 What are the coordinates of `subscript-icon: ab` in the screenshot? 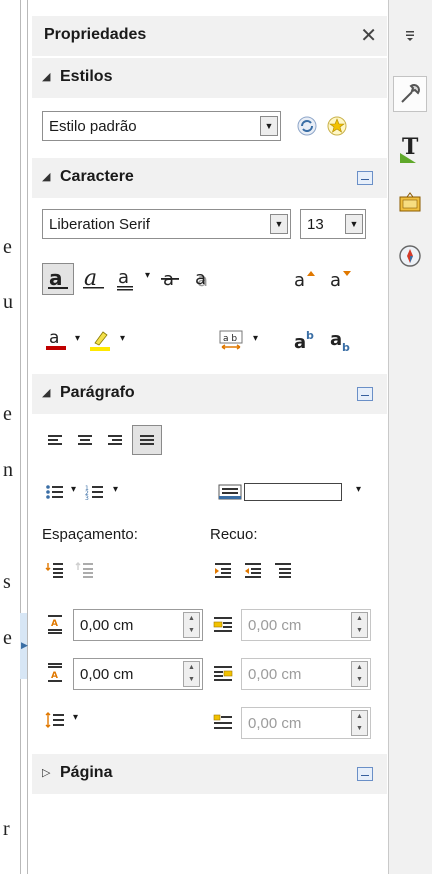 It's located at (341, 340).